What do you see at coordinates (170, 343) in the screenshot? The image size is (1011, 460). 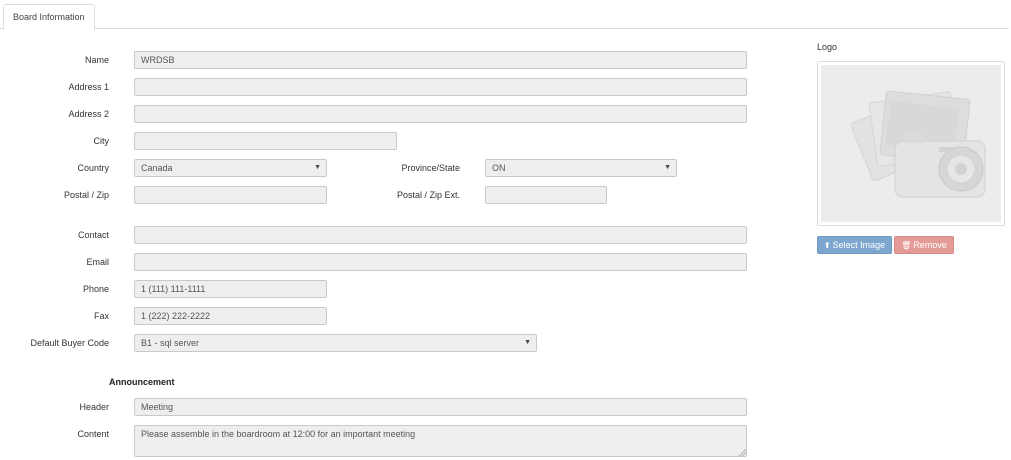 I see `buyer-code-value: B1 - sql server` at bounding box center [170, 343].